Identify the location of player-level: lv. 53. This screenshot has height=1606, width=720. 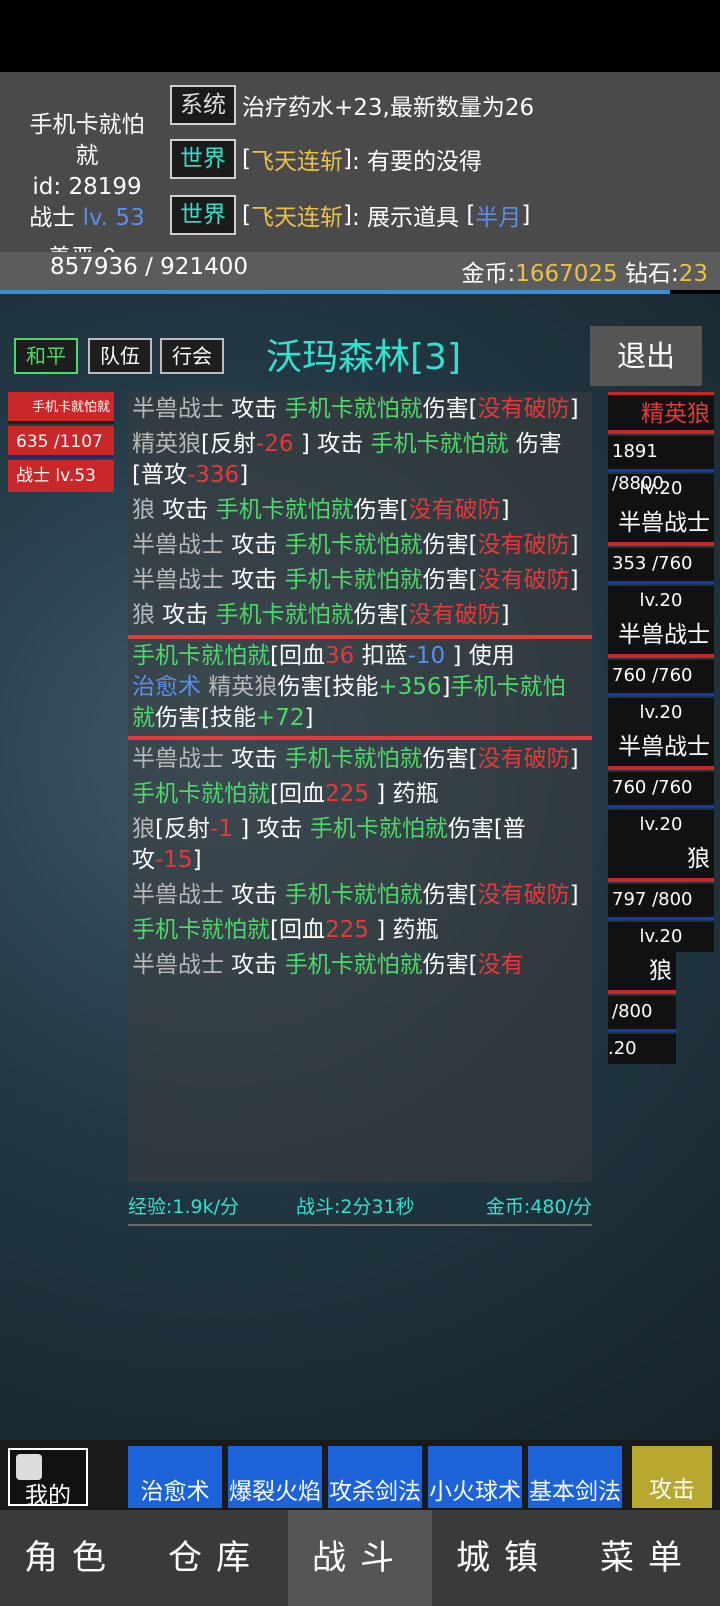
(113, 218).